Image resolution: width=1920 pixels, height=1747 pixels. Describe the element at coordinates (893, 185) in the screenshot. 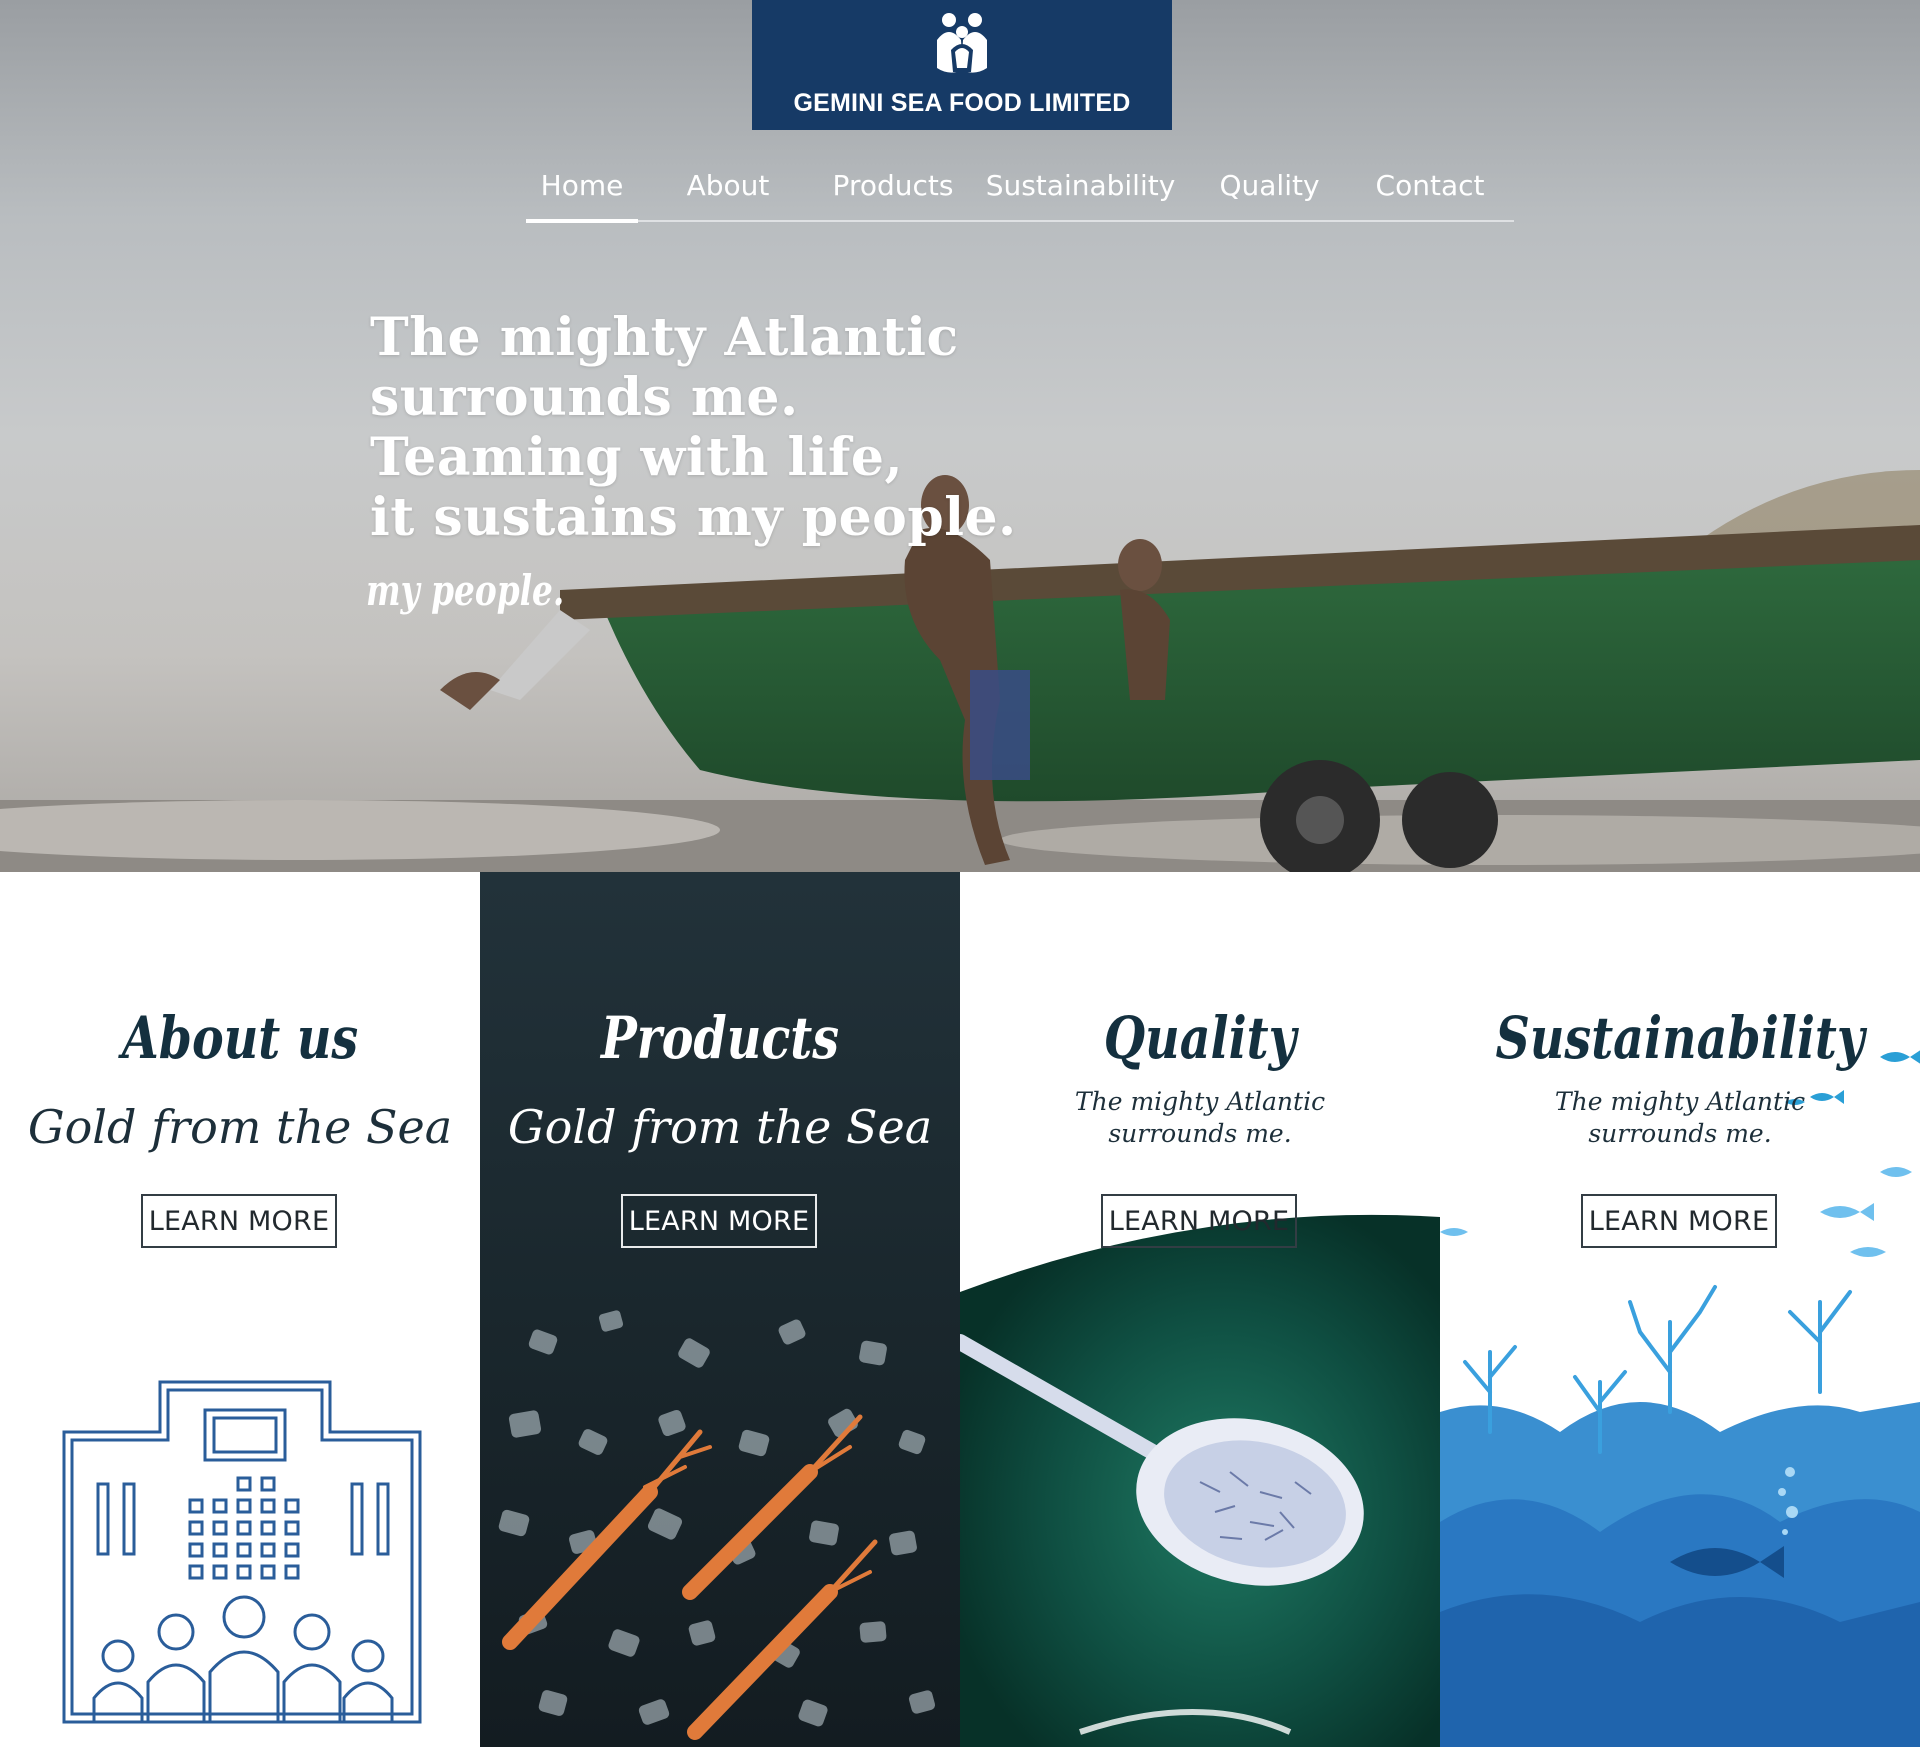

I see `nav-products: Products` at that location.